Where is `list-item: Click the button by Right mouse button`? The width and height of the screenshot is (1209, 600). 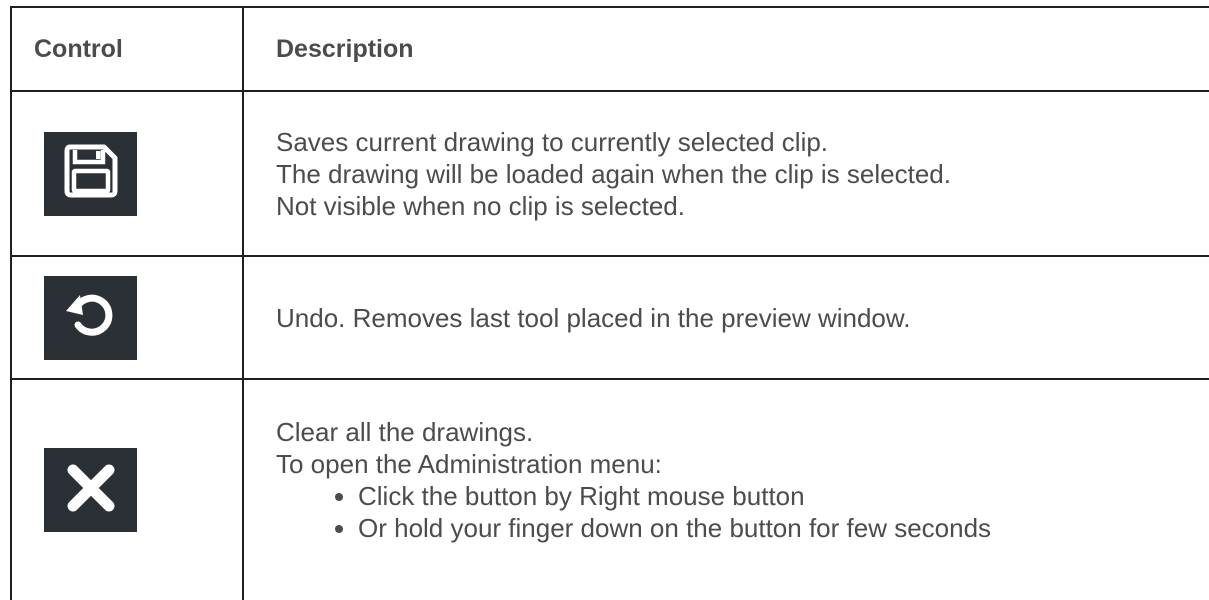
list-item: Click the button by Right mouse button is located at coordinates (674, 496).